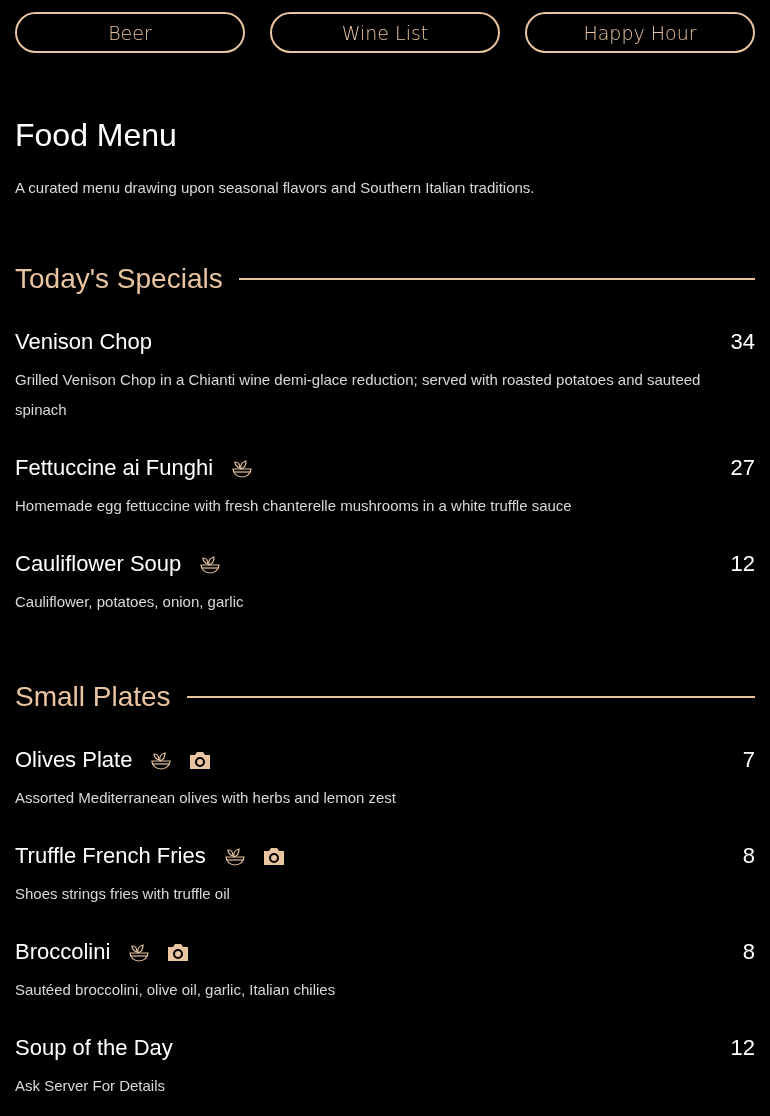 Image resolution: width=770 pixels, height=1116 pixels. Describe the element at coordinates (63, 952) in the screenshot. I see `dish-name: Broccolini` at that location.